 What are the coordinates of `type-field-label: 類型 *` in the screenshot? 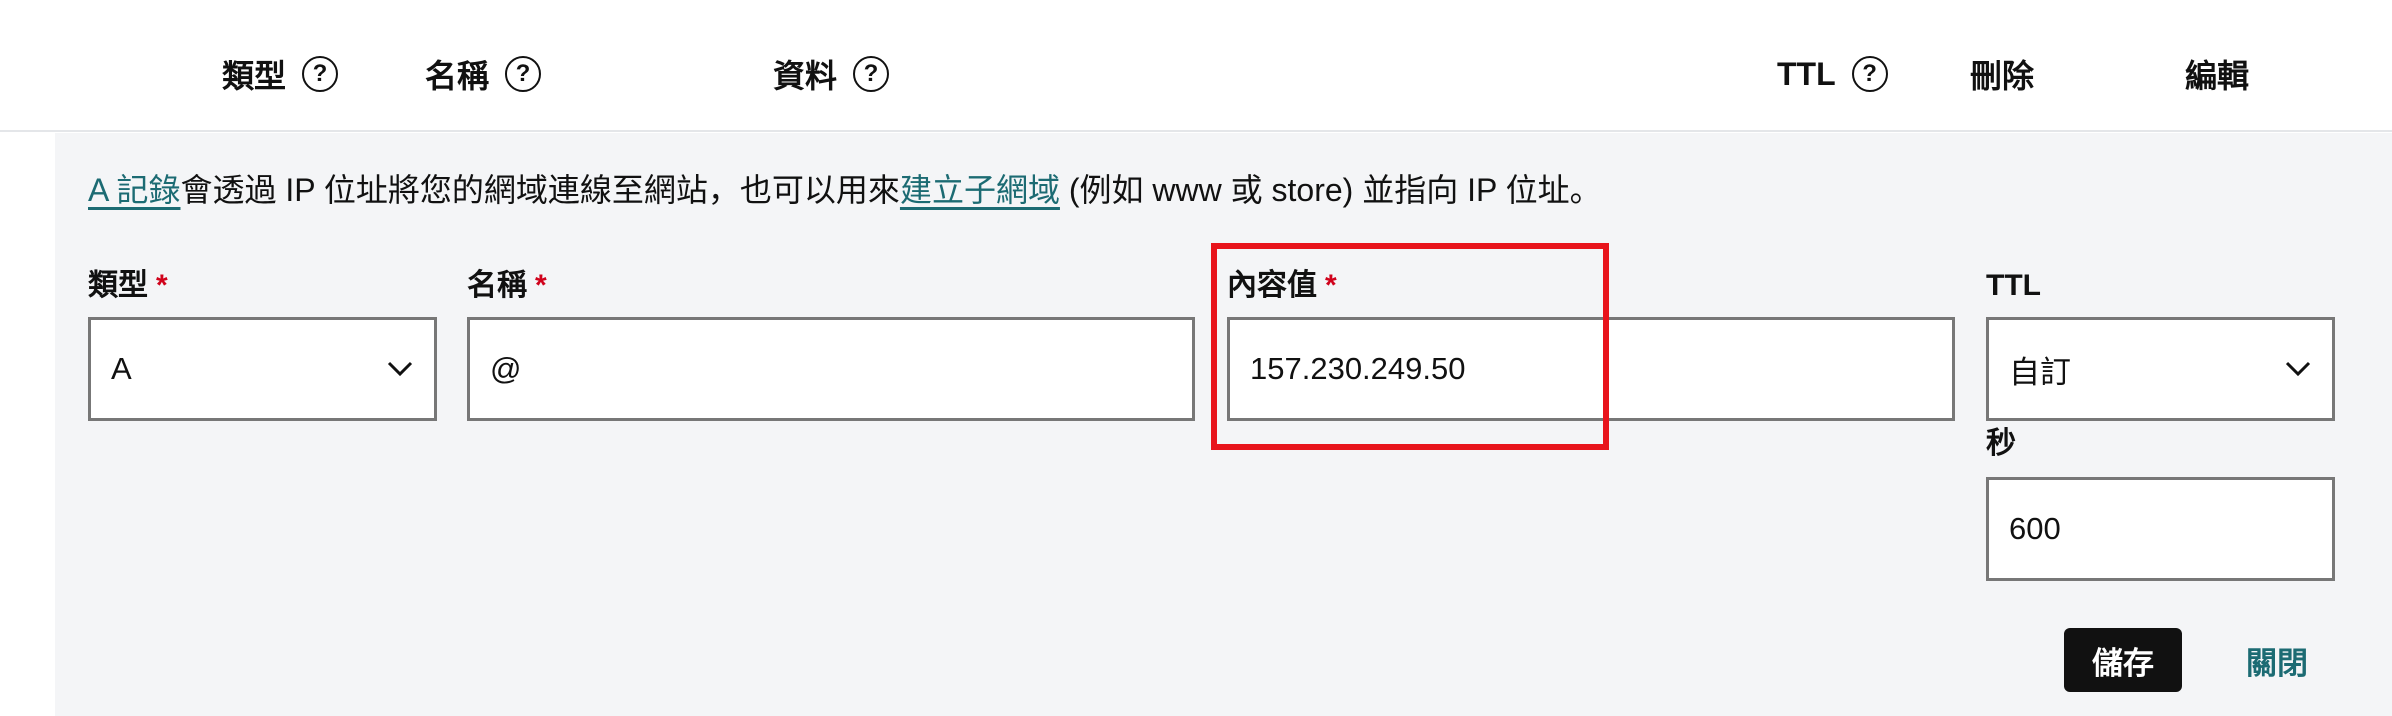 It's located at (128, 285).